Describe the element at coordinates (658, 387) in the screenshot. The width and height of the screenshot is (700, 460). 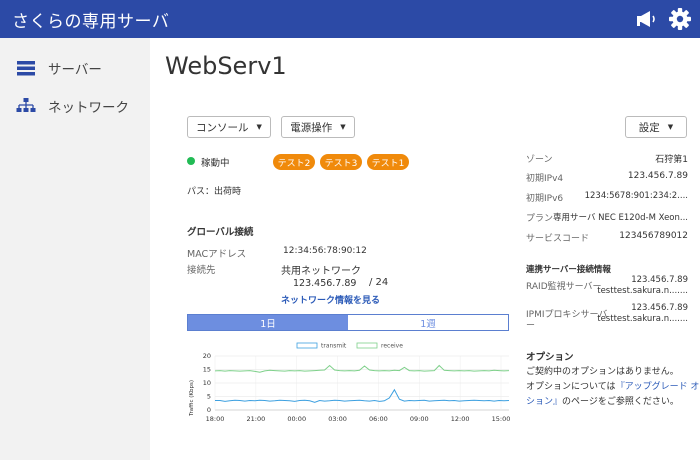
I see `upgrade-option-link: 『アップグレード オプ` at that location.